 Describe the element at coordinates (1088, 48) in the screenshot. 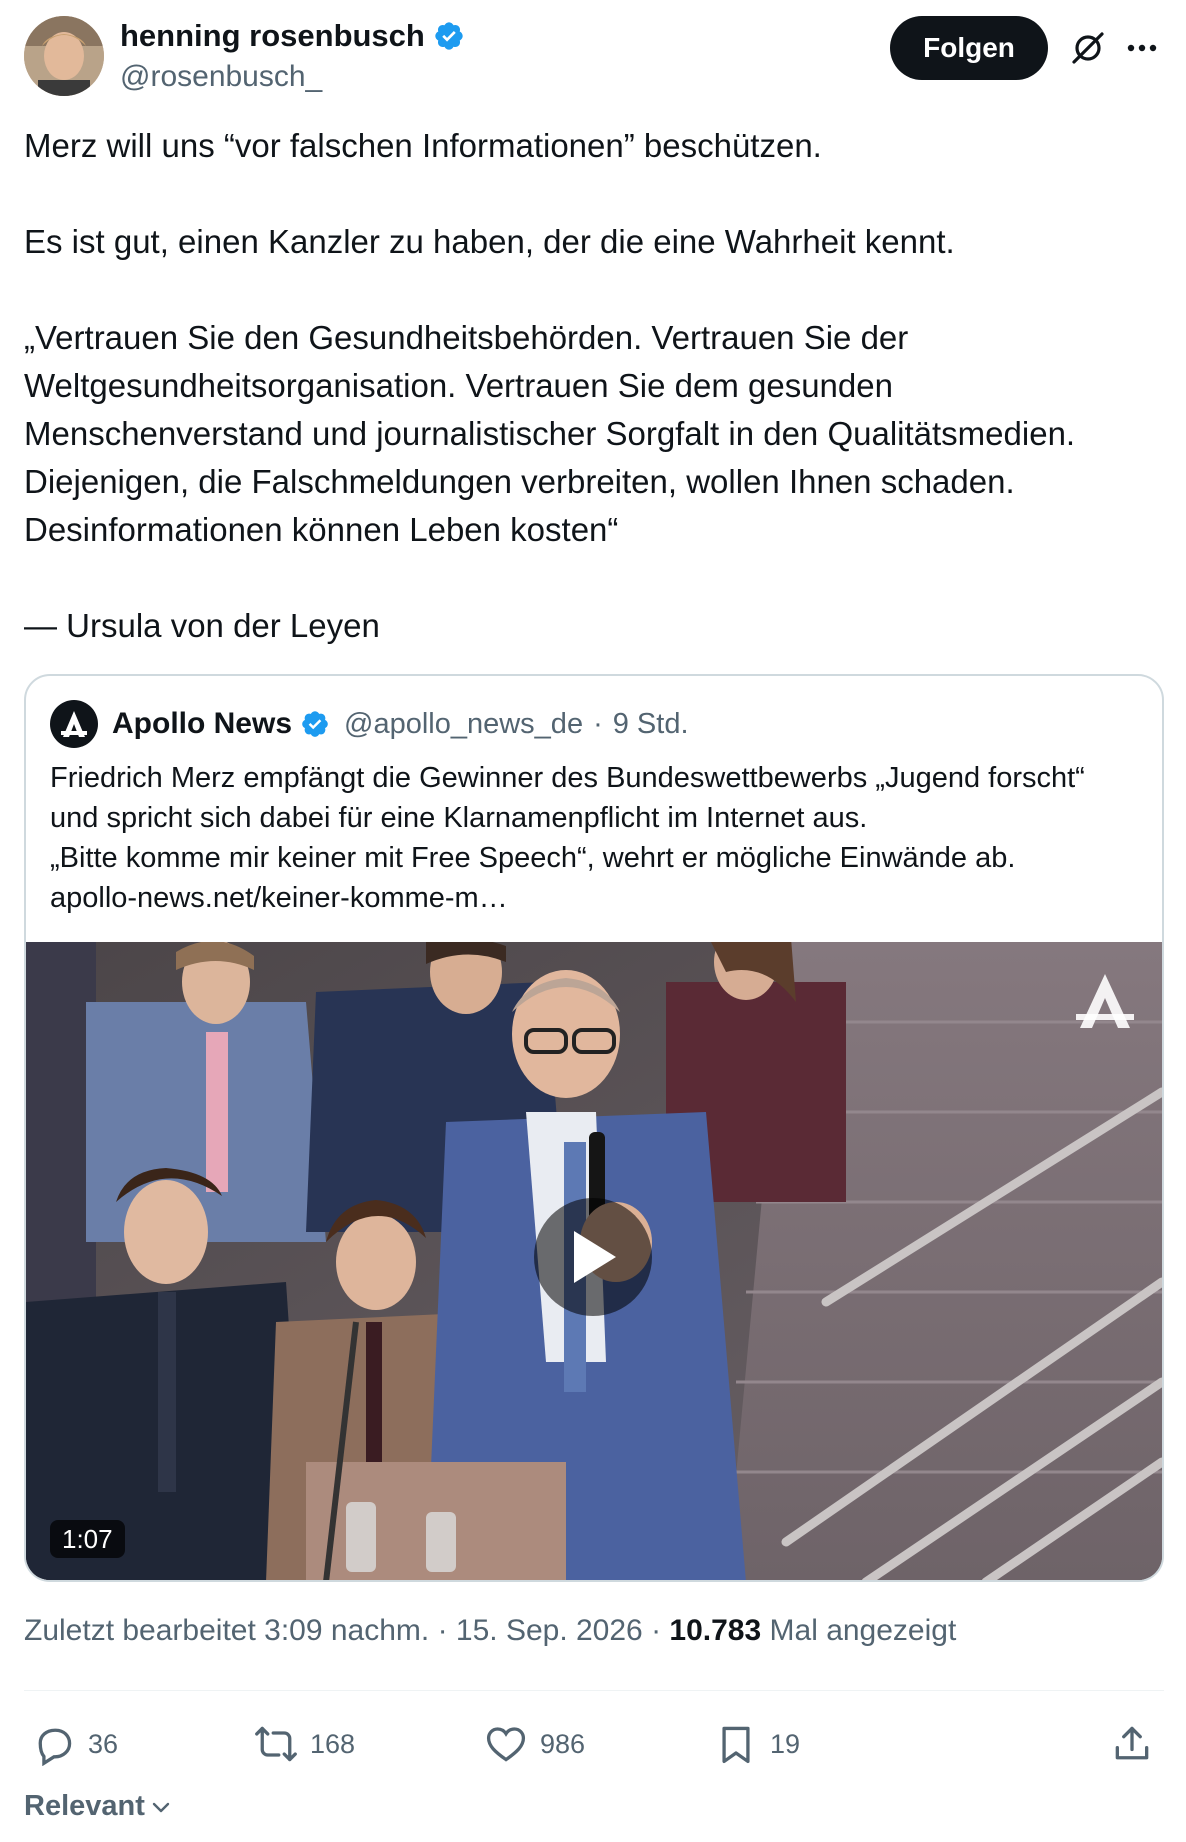

I see `grok-icon` at that location.